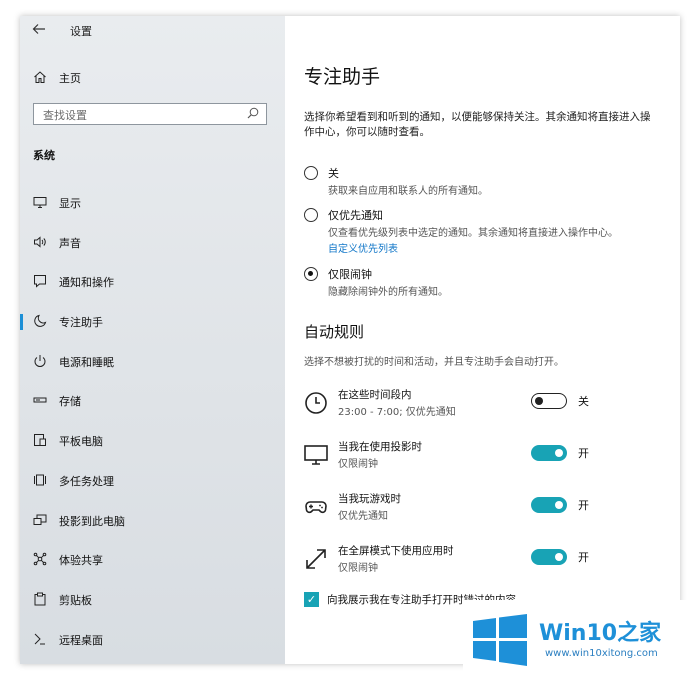 This screenshot has height=681, width=700. Describe the element at coordinates (363, 516) in the screenshot. I see `rule-subtitle: 仅优先通知` at that location.